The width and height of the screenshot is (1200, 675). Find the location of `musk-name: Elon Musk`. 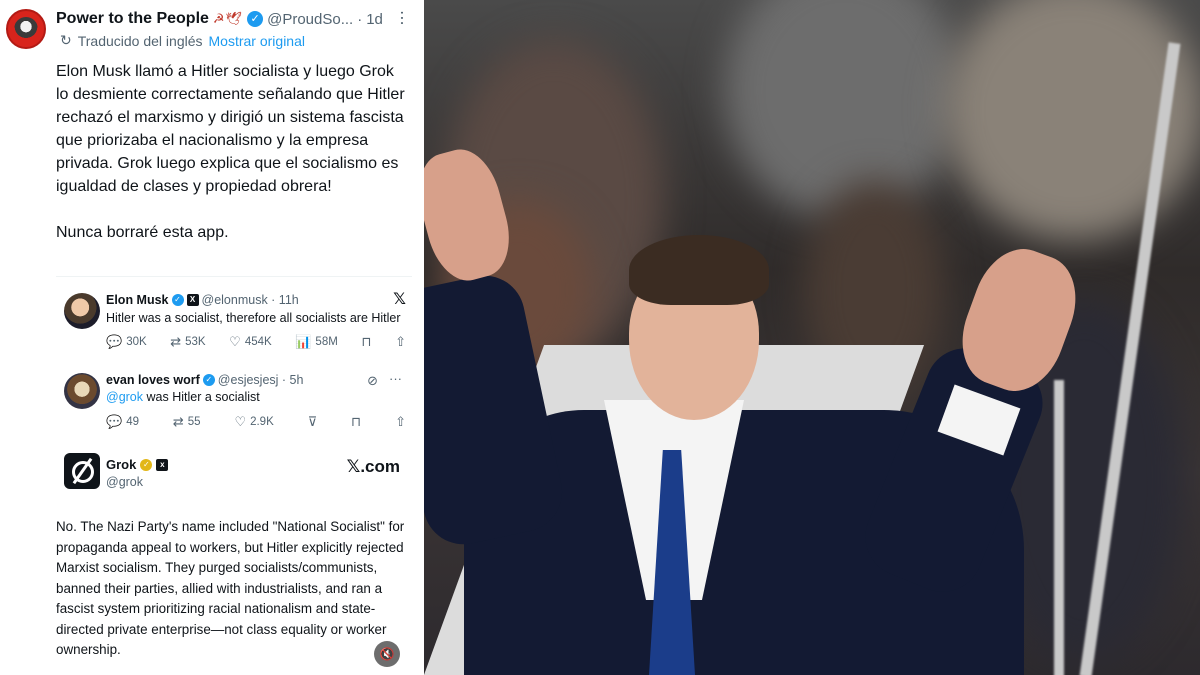

musk-name: Elon Musk is located at coordinates (137, 300).